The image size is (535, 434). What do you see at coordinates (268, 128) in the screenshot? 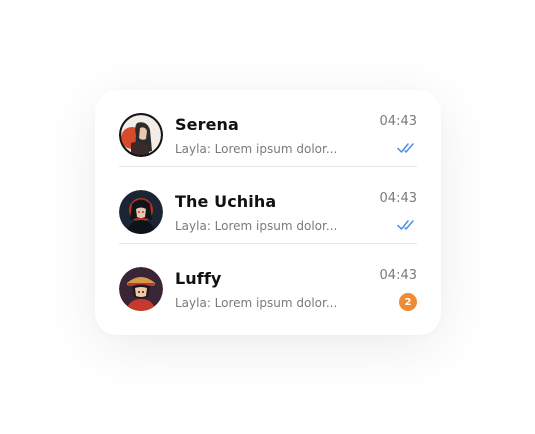
I see `chat-item-serena: Serena Layla: Lorem ipsum dolor... 04:43` at bounding box center [268, 128].